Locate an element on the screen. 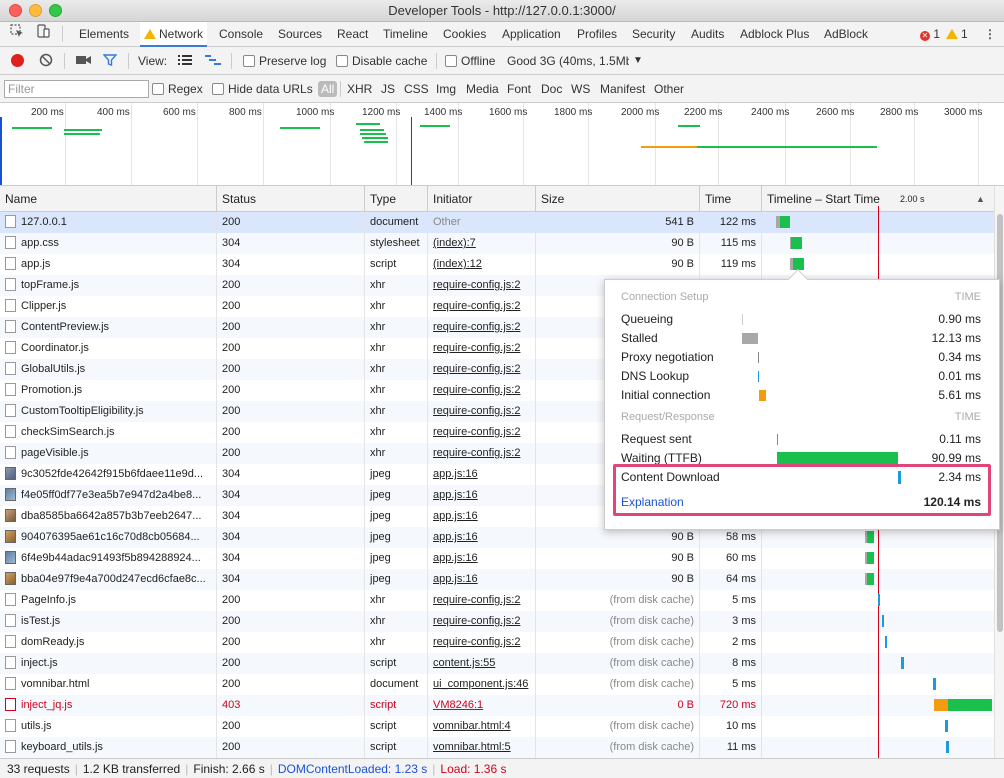 This screenshot has width=1004, height=778. type-filter-js: JS is located at coordinates (388, 89).